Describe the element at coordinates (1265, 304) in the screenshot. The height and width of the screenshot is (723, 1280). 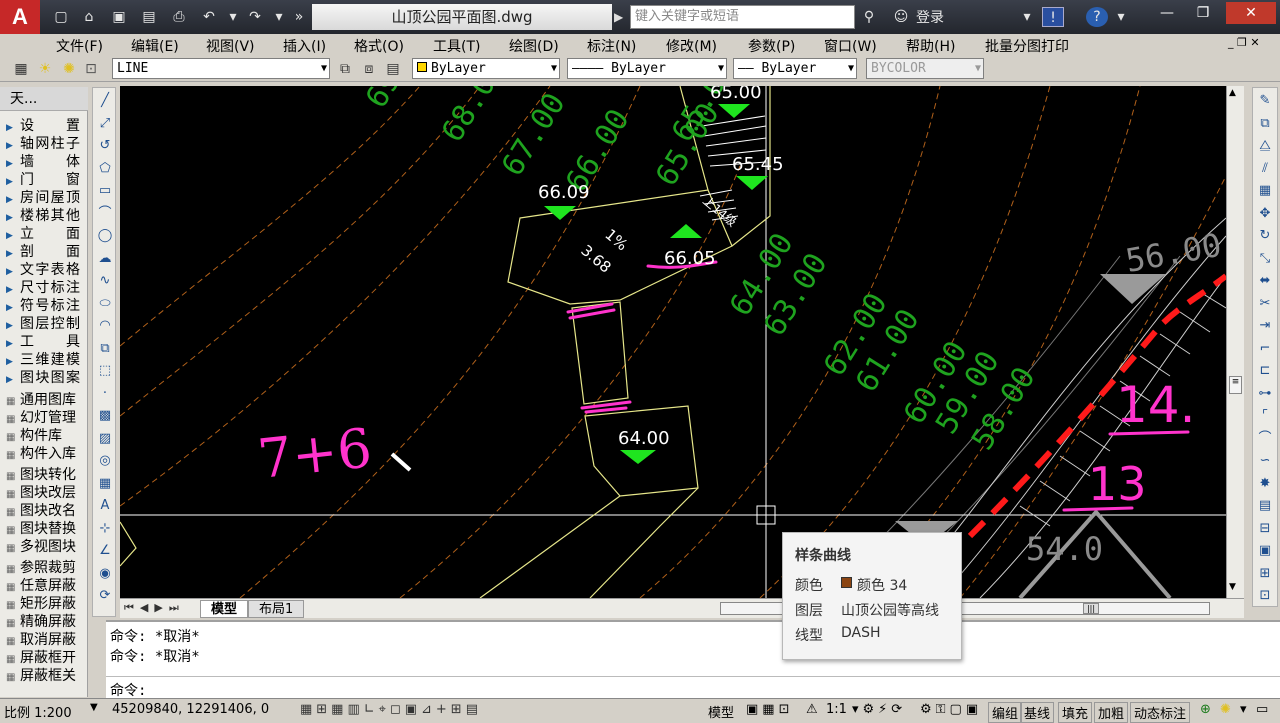
I see `trim-icon: ✂` at that location.